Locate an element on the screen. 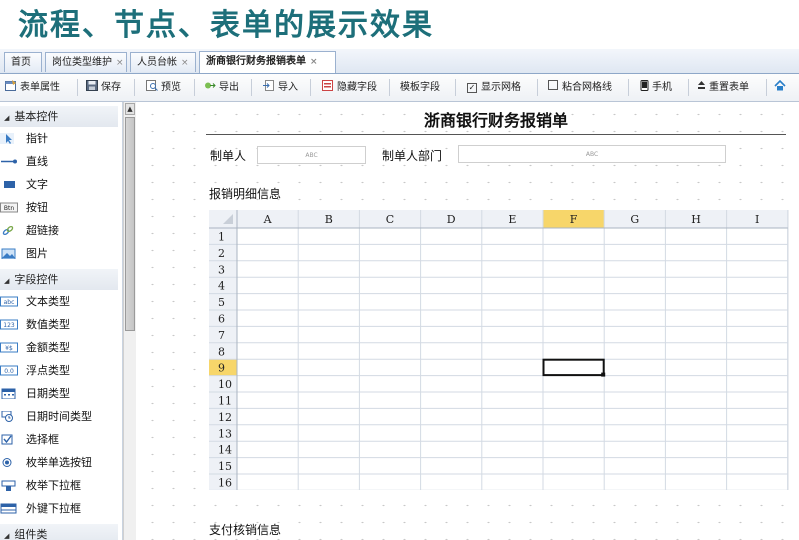  payment-section-label: 支付核销信息 is located at coordinates (245, 529).